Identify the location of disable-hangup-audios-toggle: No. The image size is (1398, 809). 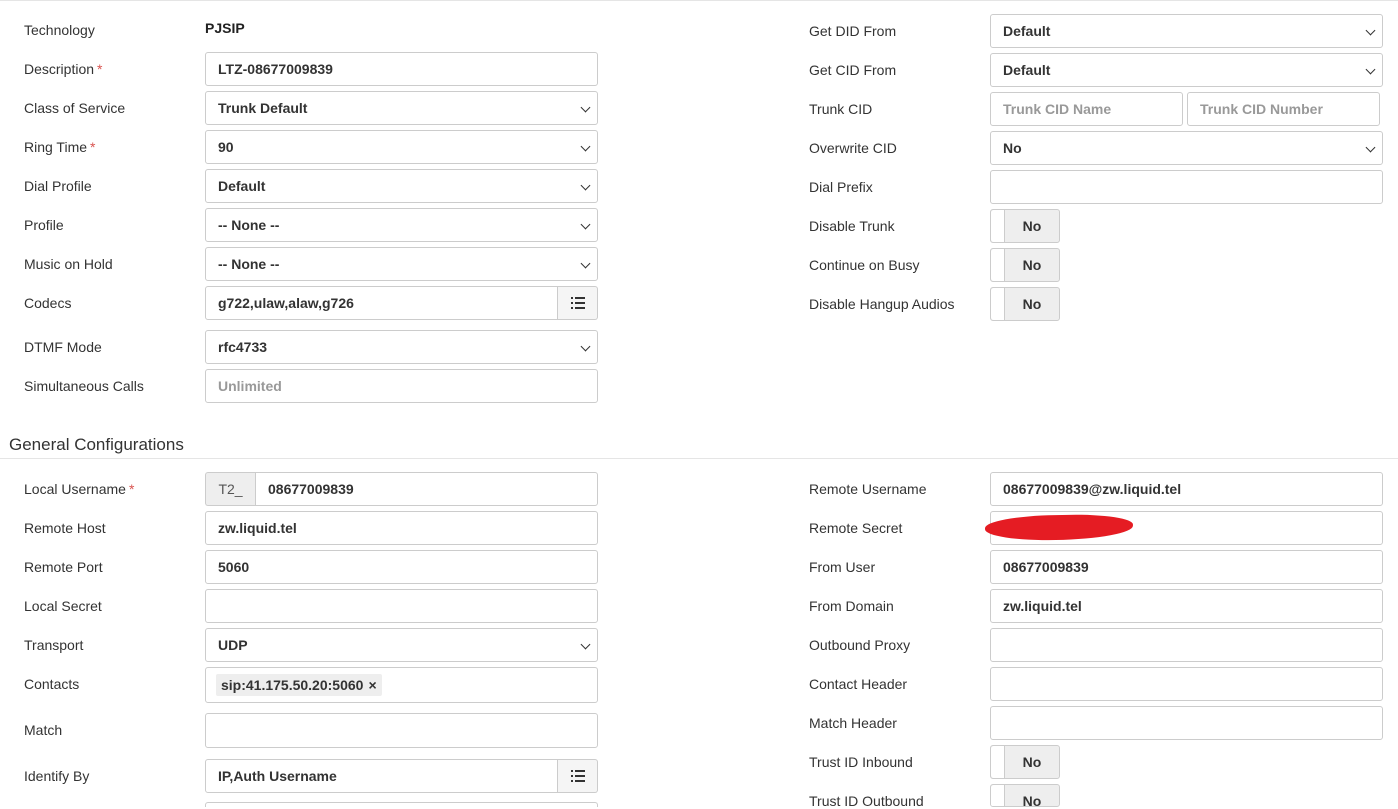
(1025, 304).